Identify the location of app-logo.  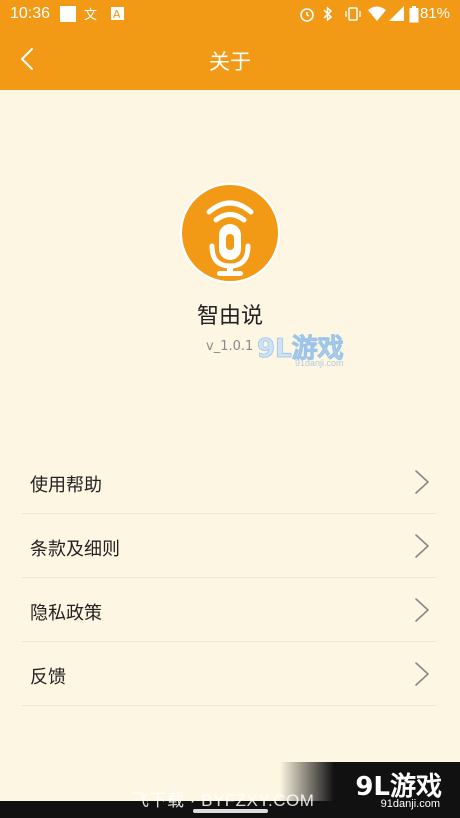
(230, 233).